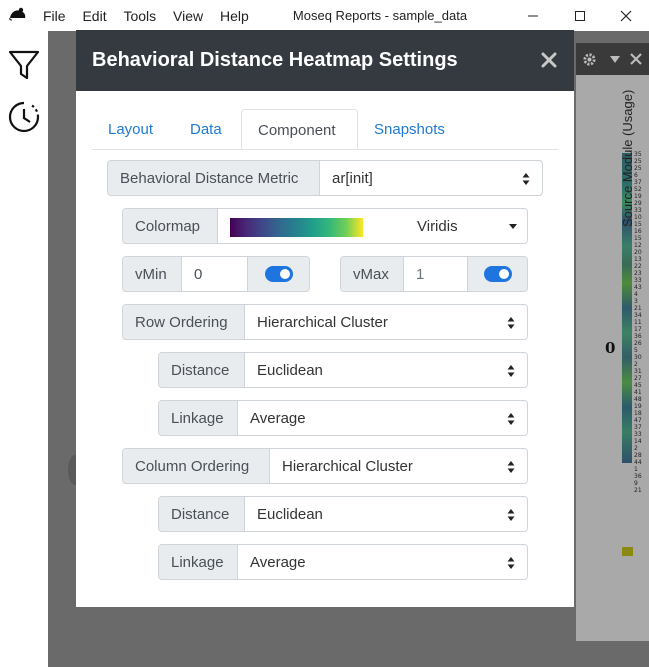 This screenshot has height=667, width=649. I want to click on tick-label: 45, so click(638, 385).